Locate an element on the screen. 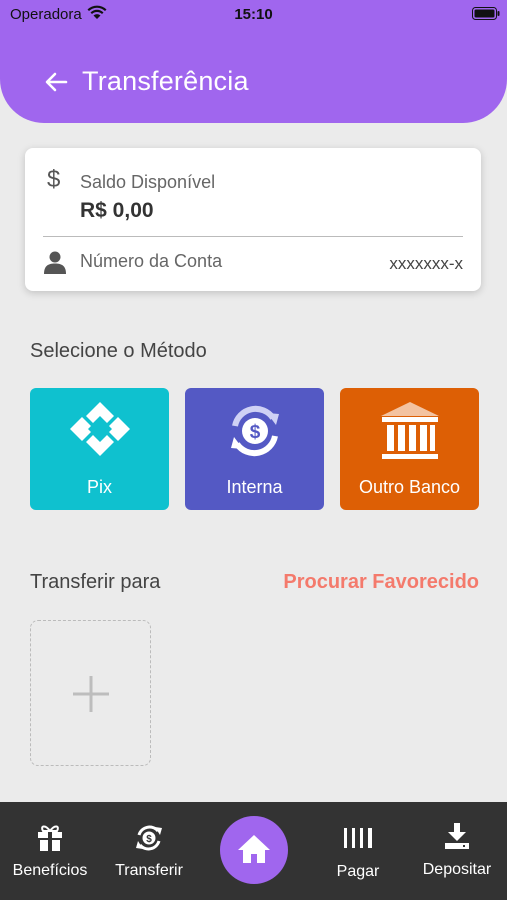 Image resolution: width=507 pixels, height=900 pixels. balance-value: R$ 0,00 is located at coordinates (117, 210).